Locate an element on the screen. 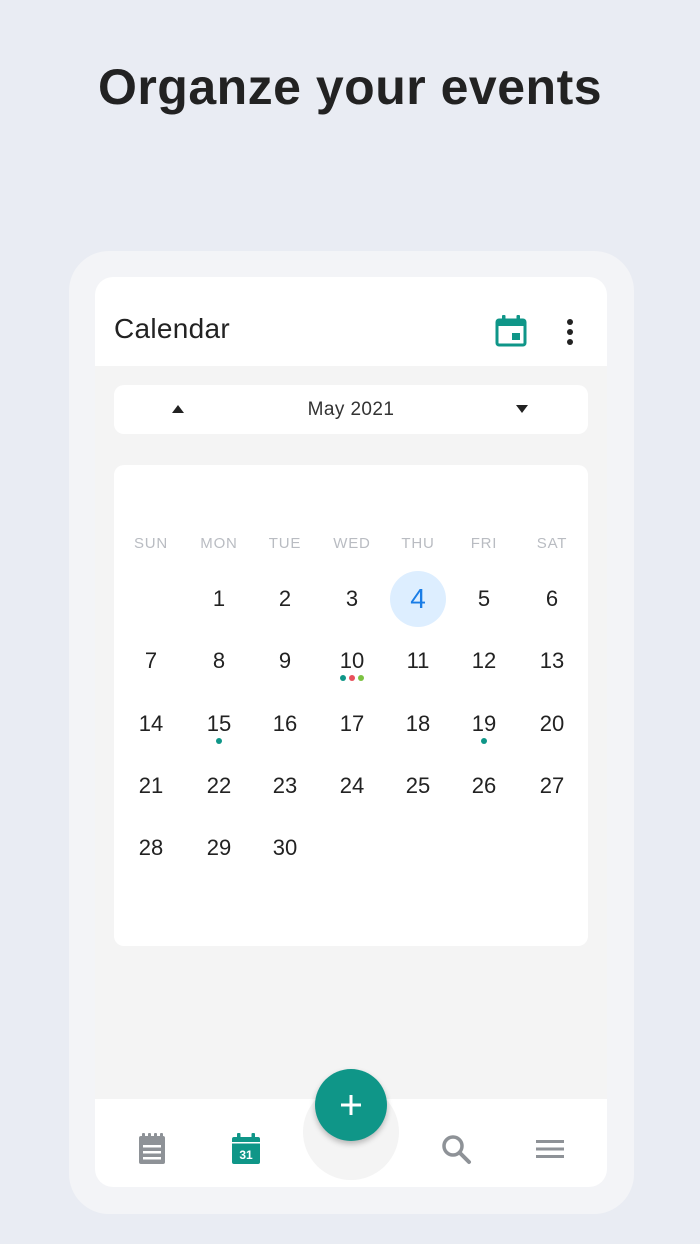  app-title: Calendar is located at coordinates (172, 328).